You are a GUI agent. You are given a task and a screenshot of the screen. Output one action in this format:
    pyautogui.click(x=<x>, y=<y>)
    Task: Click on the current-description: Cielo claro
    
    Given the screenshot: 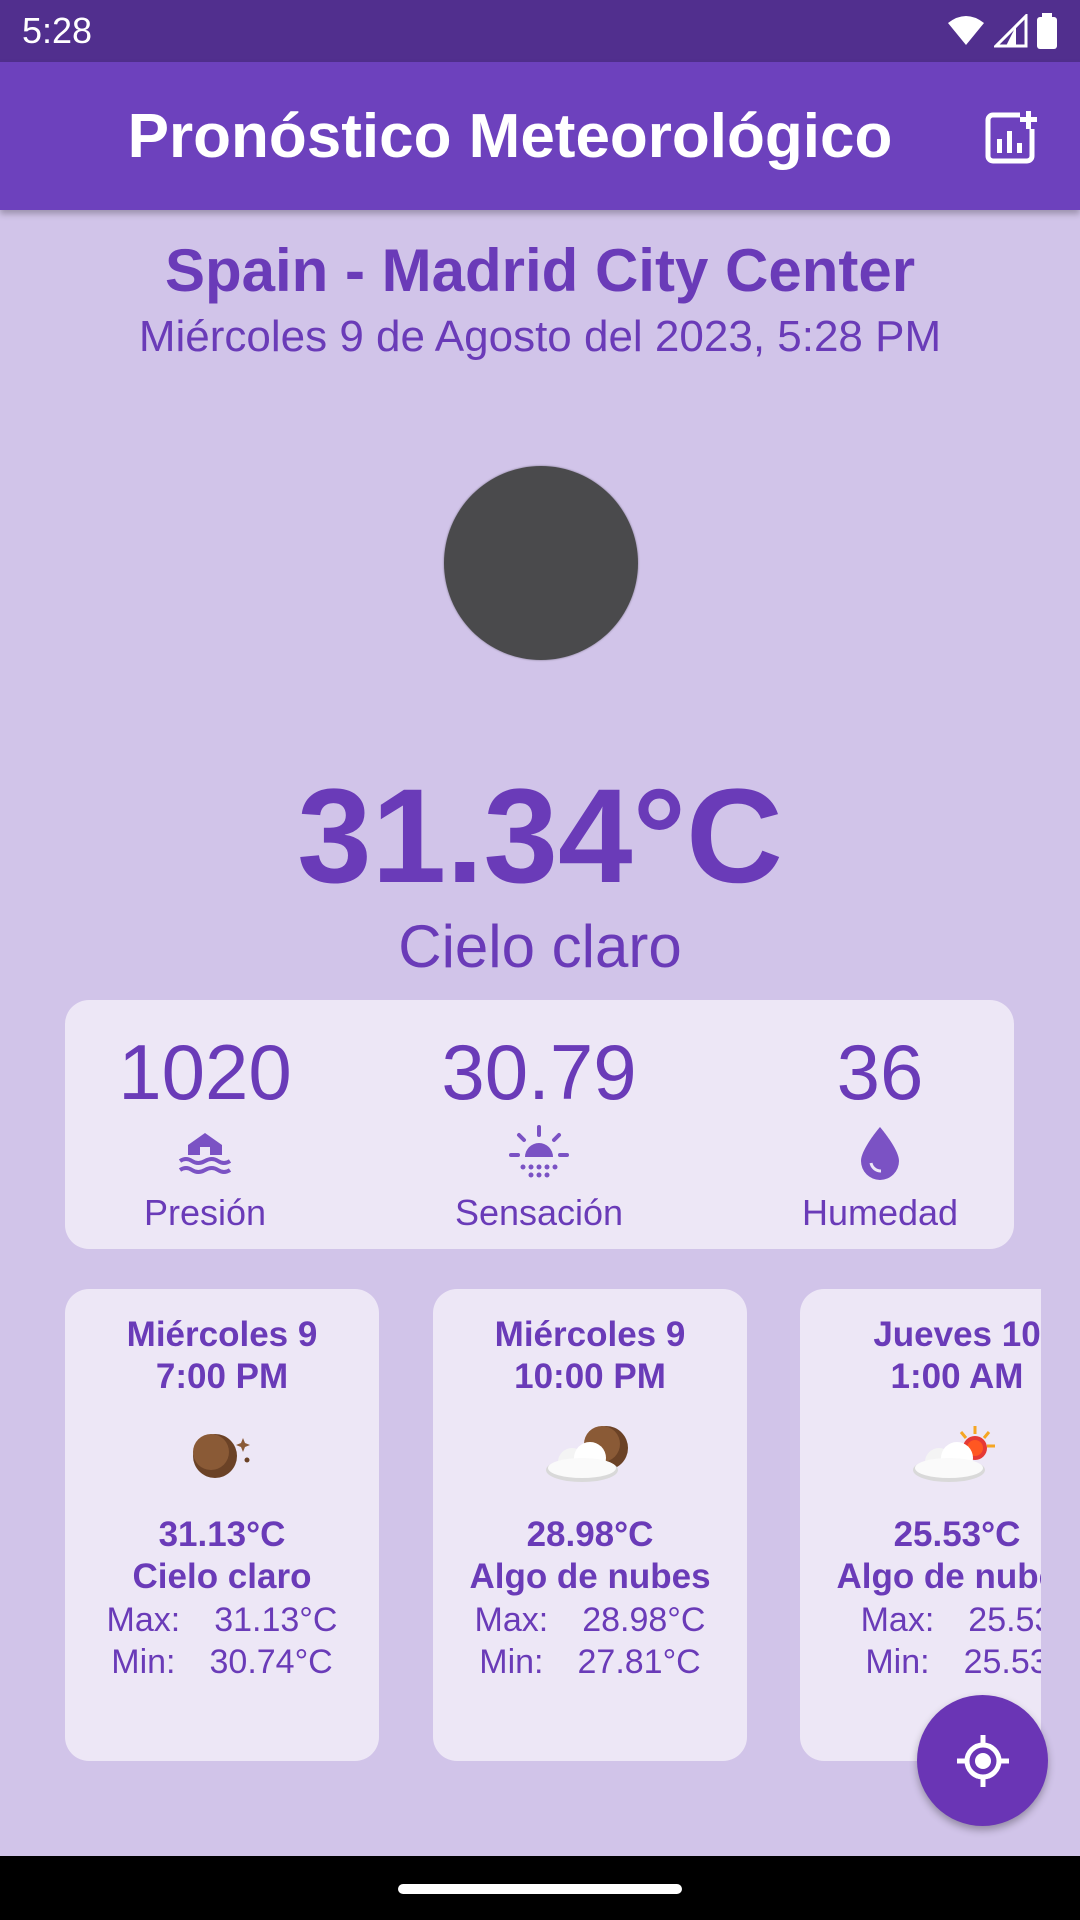 What is the action you would take?
    pyautogui.click(x=540, y=946)
    